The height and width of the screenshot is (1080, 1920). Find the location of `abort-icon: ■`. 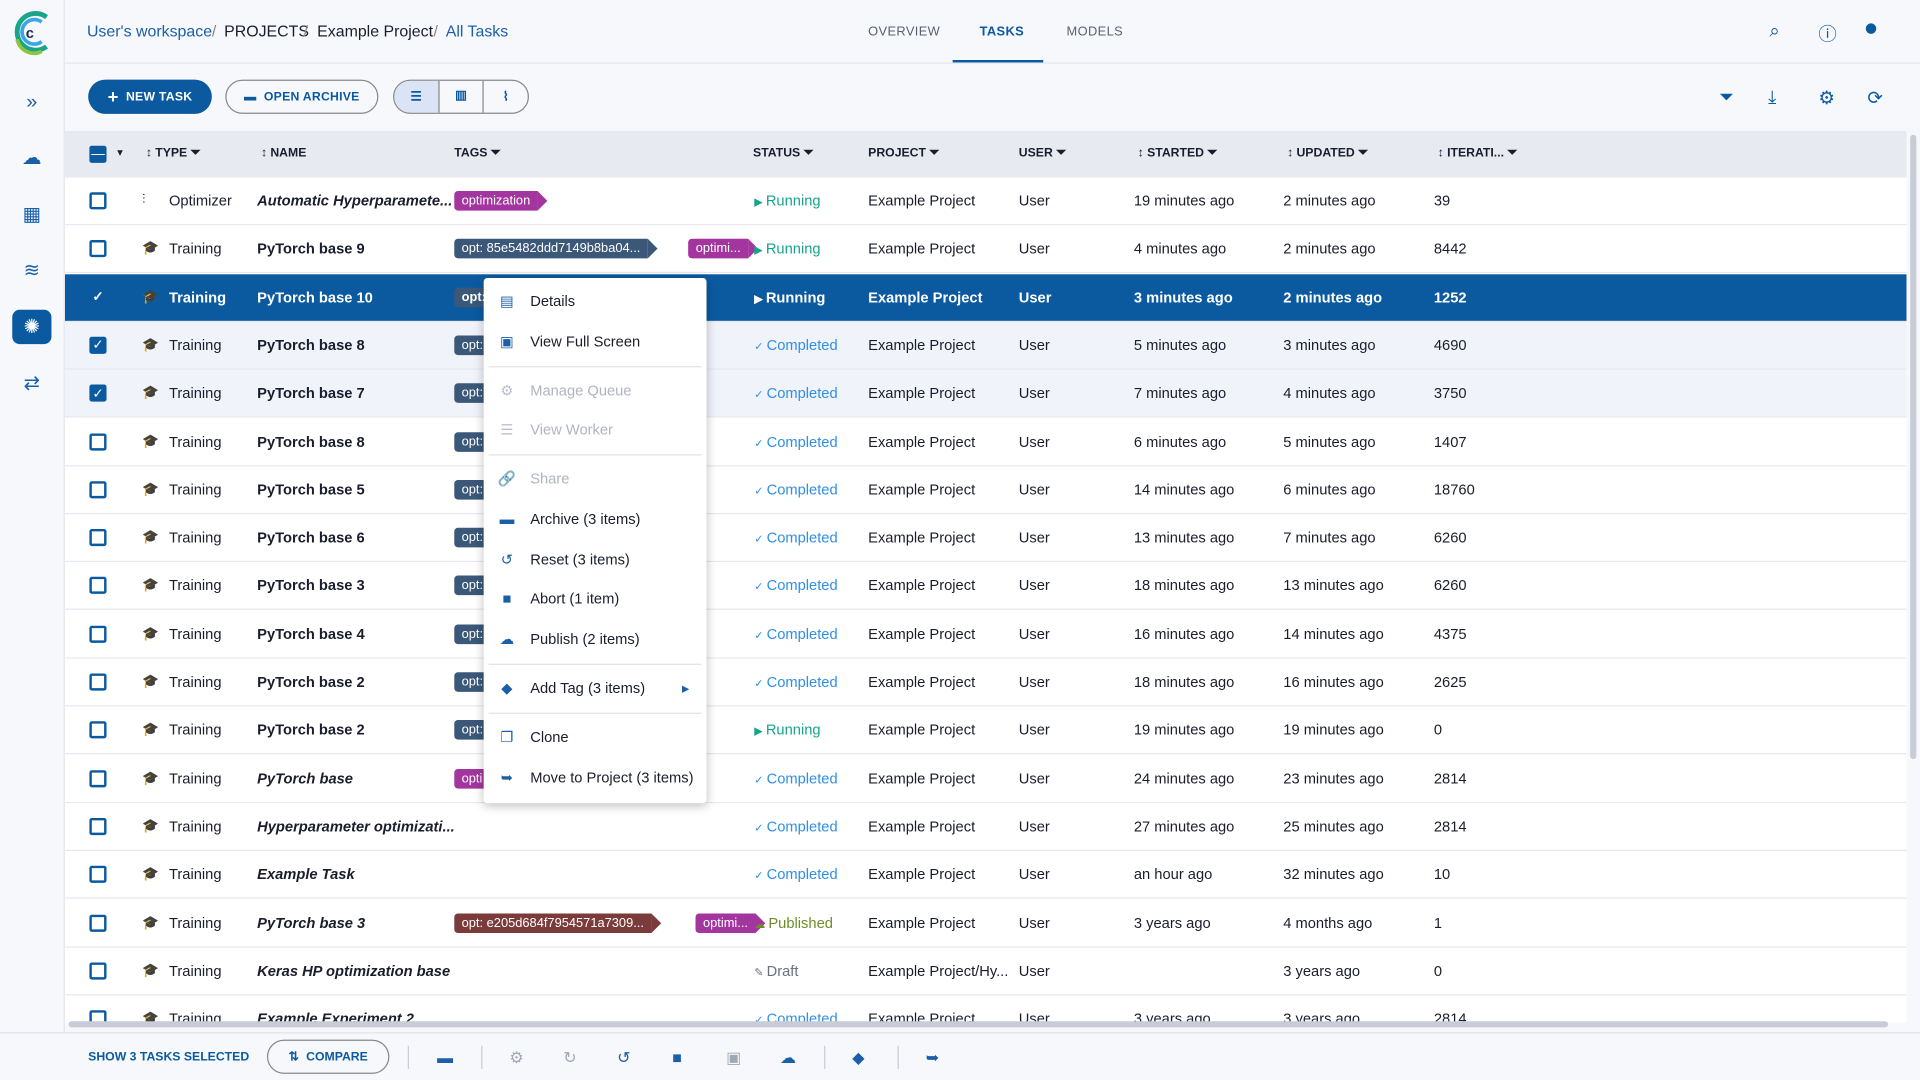

abort-icon: ■ is located at coordinates (677, 1057).